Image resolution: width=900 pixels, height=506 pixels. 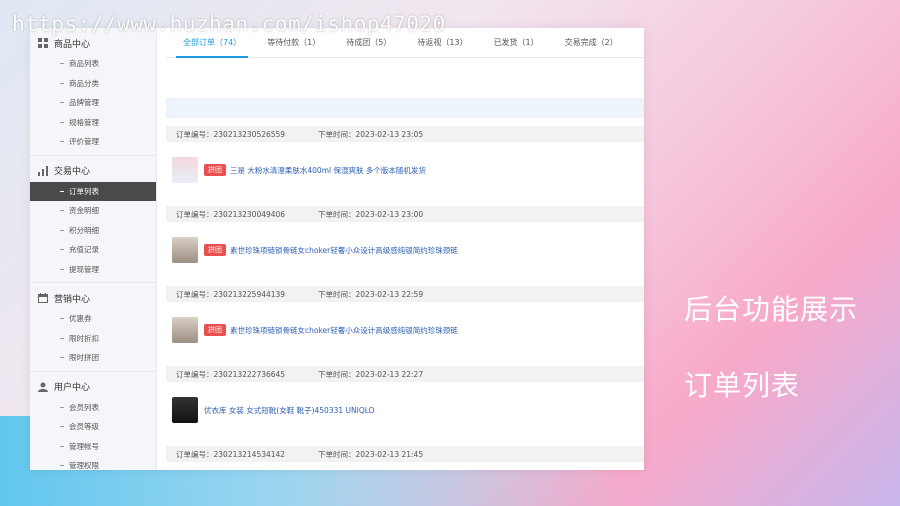 I want to click on sidebar-item-review: 评价管理, so click(x=93, y=142).